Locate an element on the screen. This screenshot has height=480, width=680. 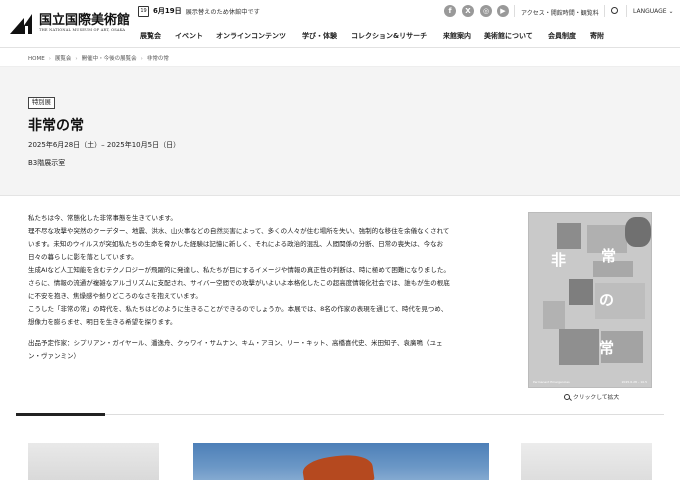
breadcrumb-home: HOME is located at coordinates (36, 59).